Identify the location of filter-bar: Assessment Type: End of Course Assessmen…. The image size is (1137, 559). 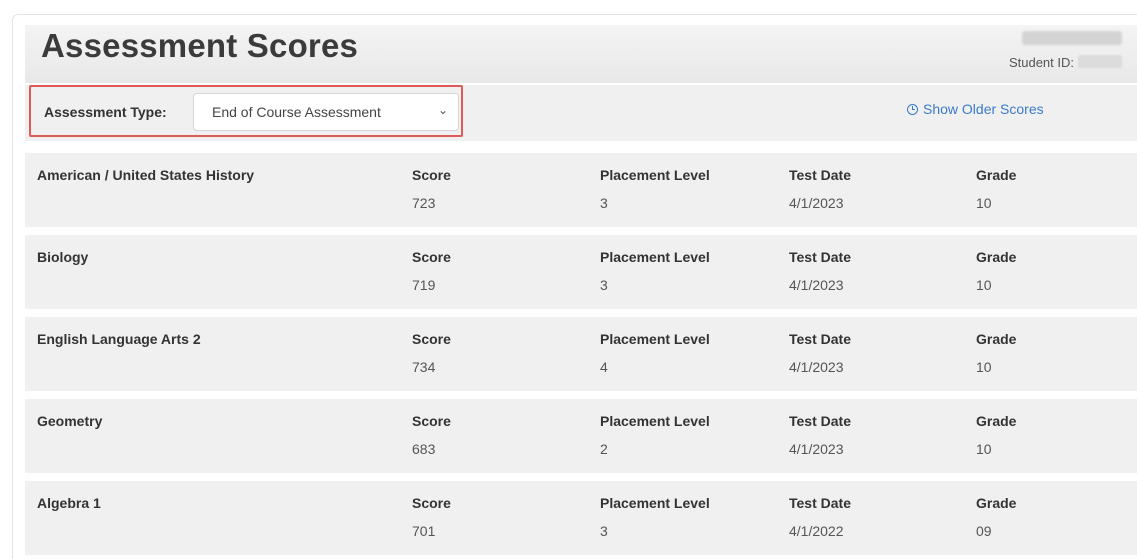
(581, 113).